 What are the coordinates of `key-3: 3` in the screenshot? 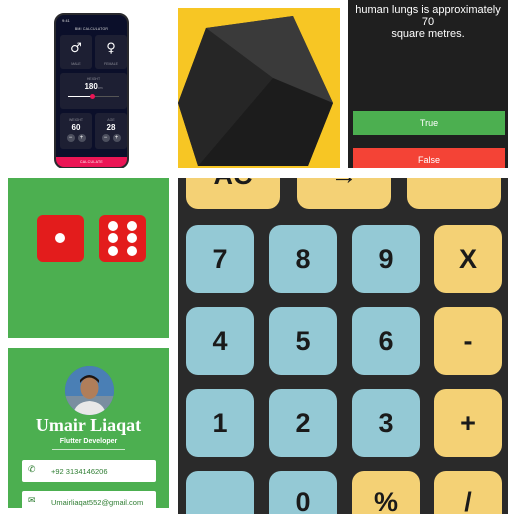 It's located at (386, 423).